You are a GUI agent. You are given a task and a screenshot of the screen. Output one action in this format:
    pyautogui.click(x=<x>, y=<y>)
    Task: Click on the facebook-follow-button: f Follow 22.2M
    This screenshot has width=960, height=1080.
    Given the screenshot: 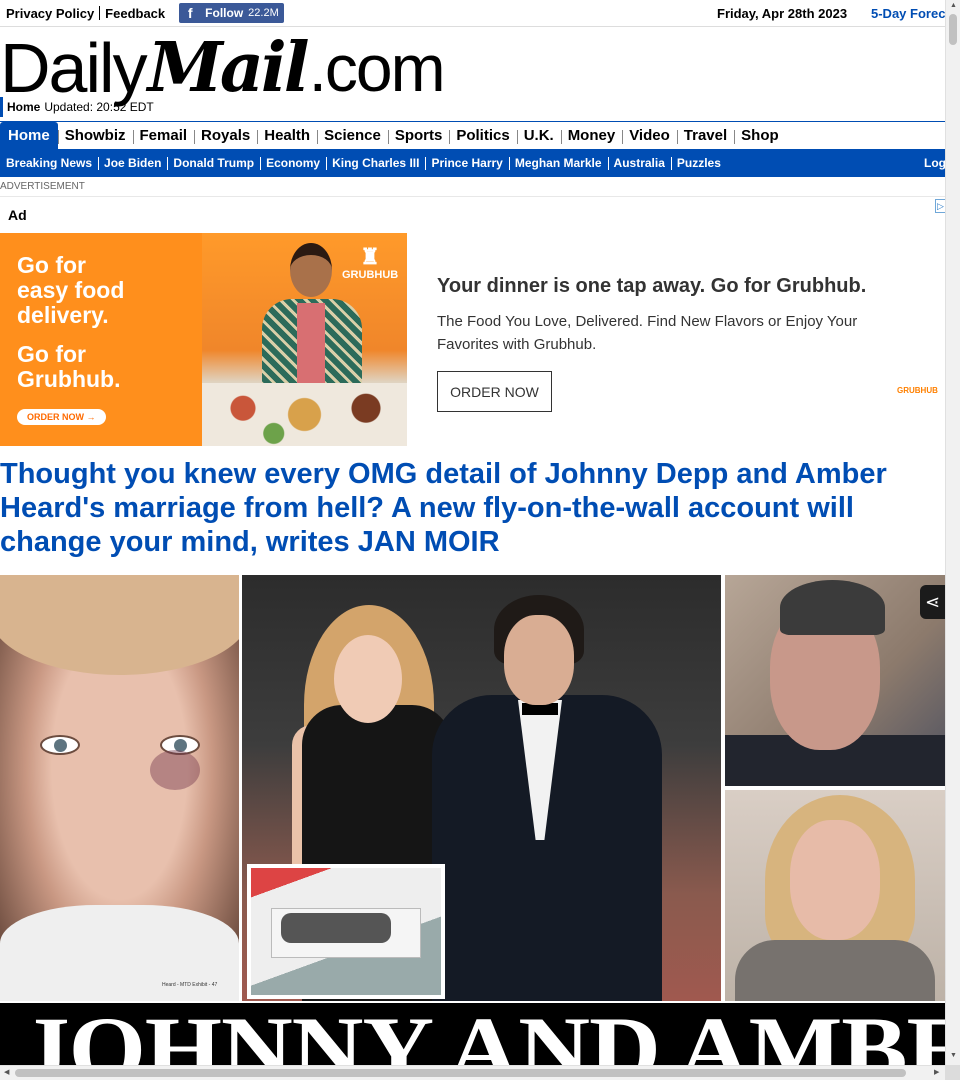 What is the action you would take?
    pyautogui.click(x=231, y=13)
    